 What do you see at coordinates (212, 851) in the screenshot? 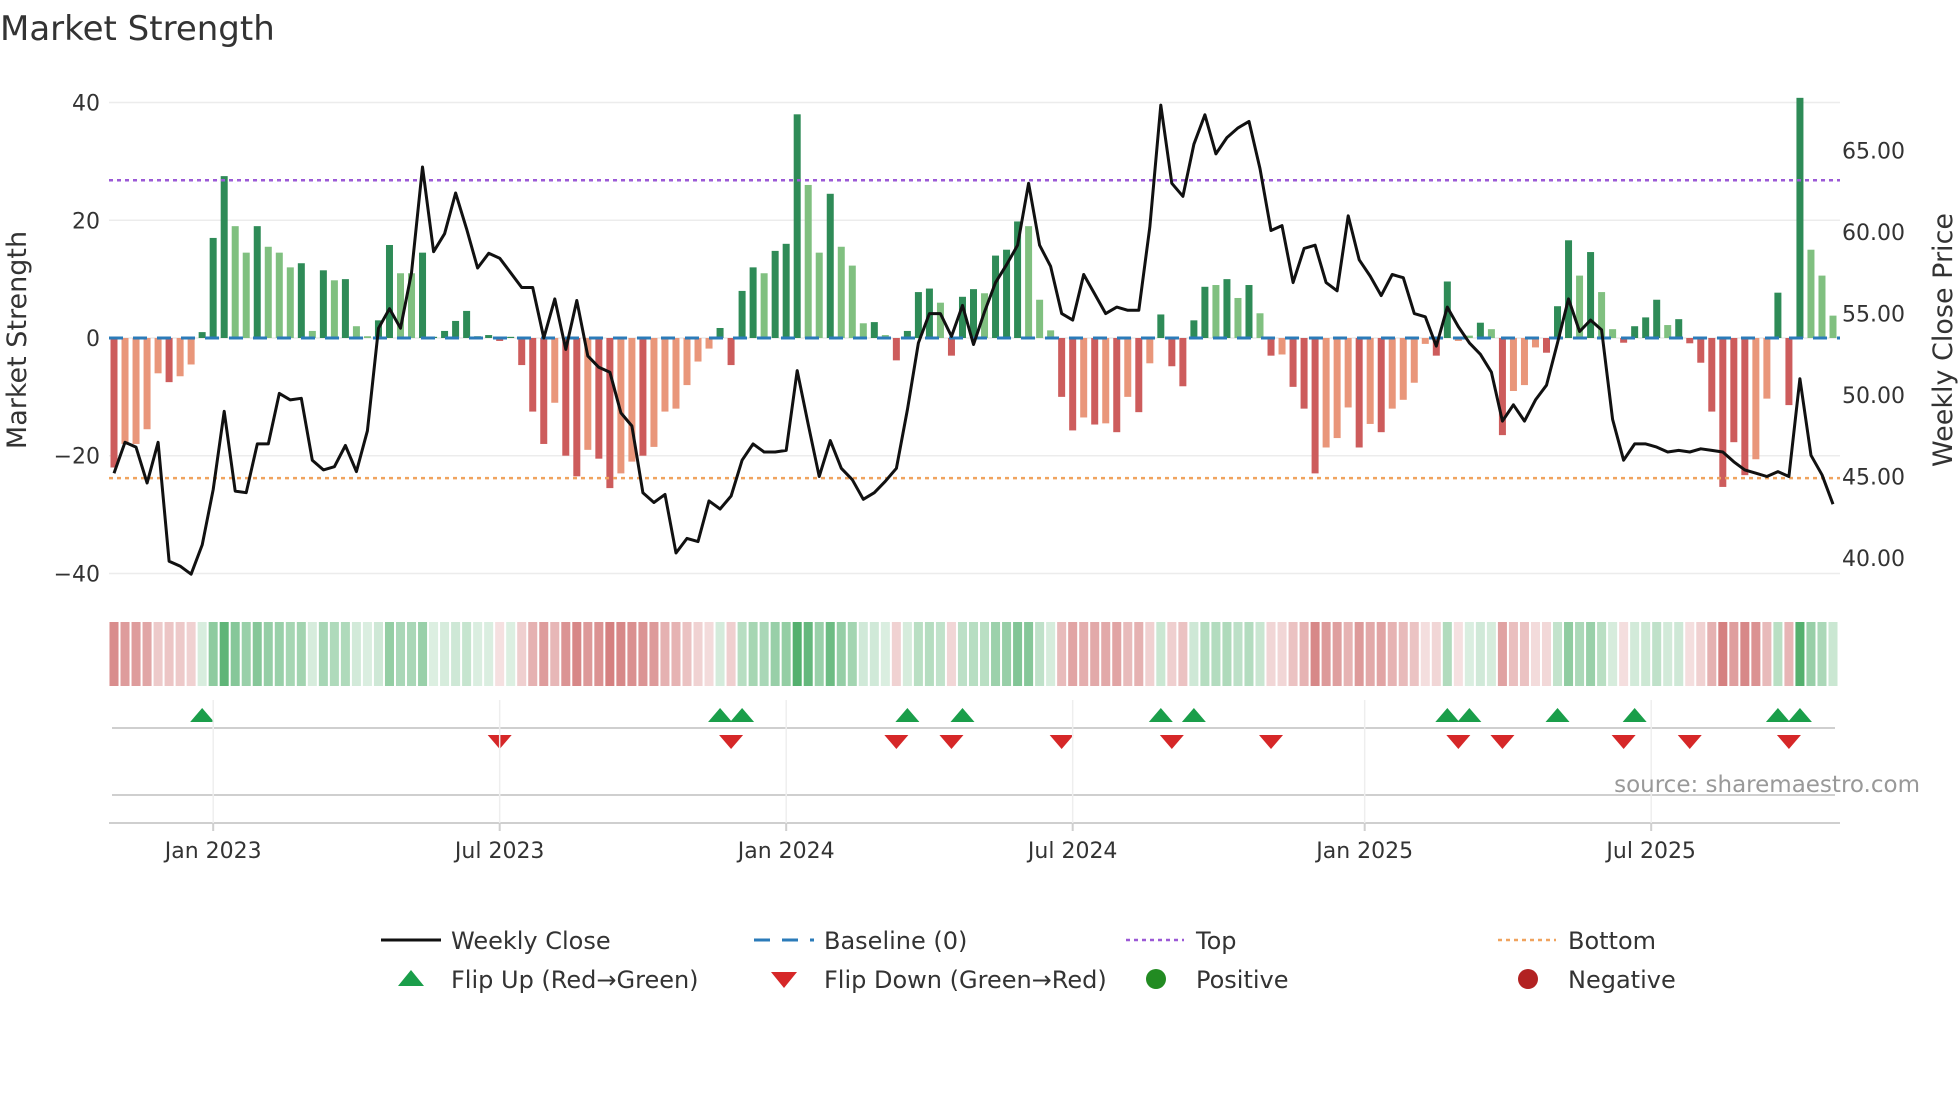
I see `x-tick-label: Jan 2023` at bounding box center [212, 851].